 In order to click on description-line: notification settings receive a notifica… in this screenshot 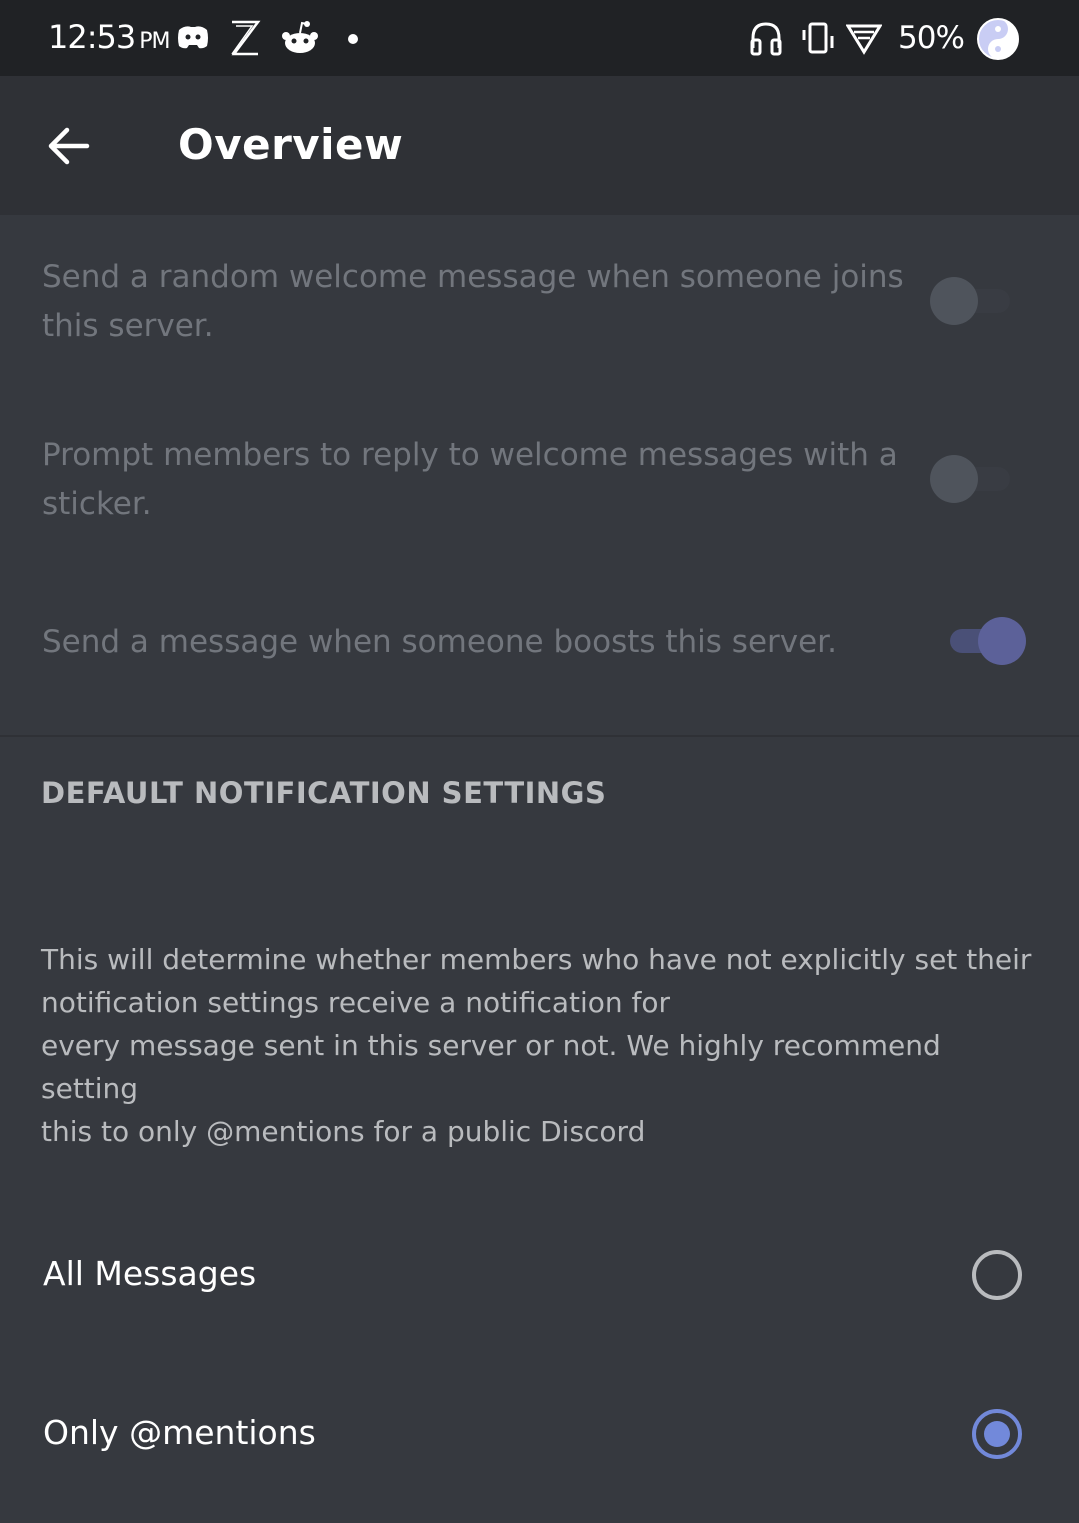, I will do `click(356, 1002)`.